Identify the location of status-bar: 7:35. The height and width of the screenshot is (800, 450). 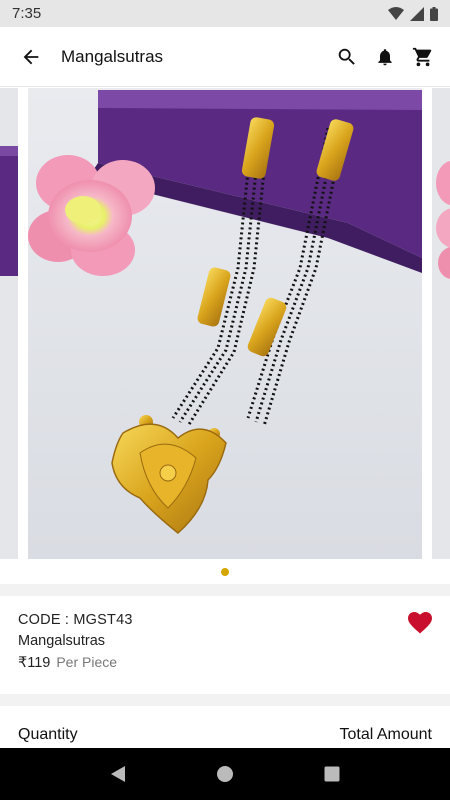
(225, 13).